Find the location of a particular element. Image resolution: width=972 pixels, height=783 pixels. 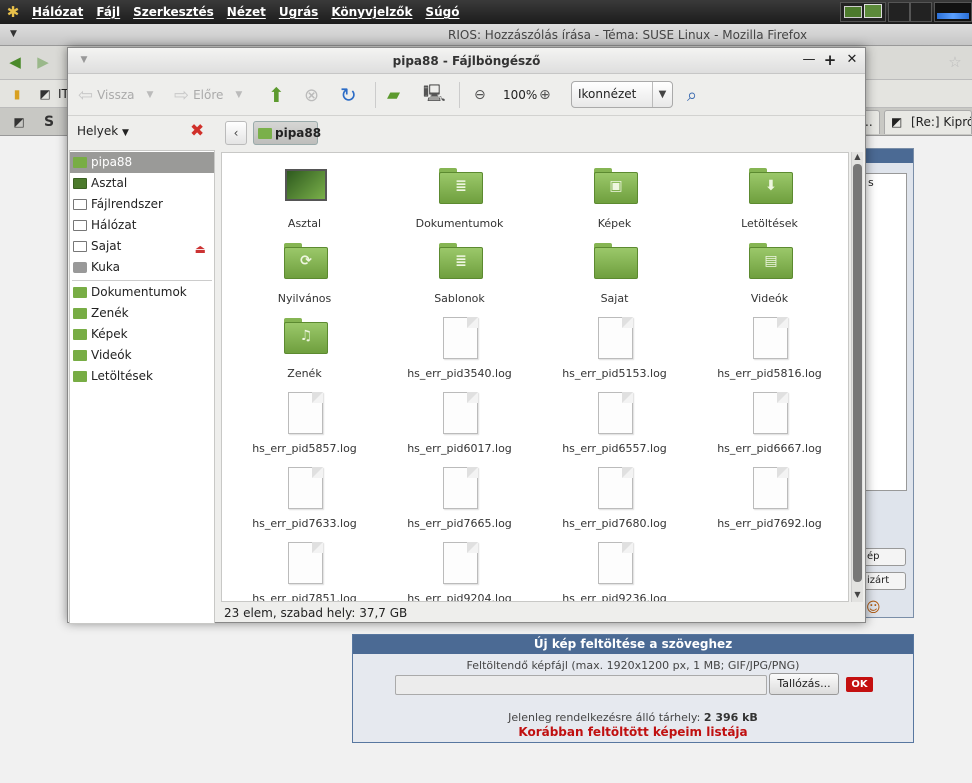

file-item: ♫ Zenék is located at coordinates (304, 346).